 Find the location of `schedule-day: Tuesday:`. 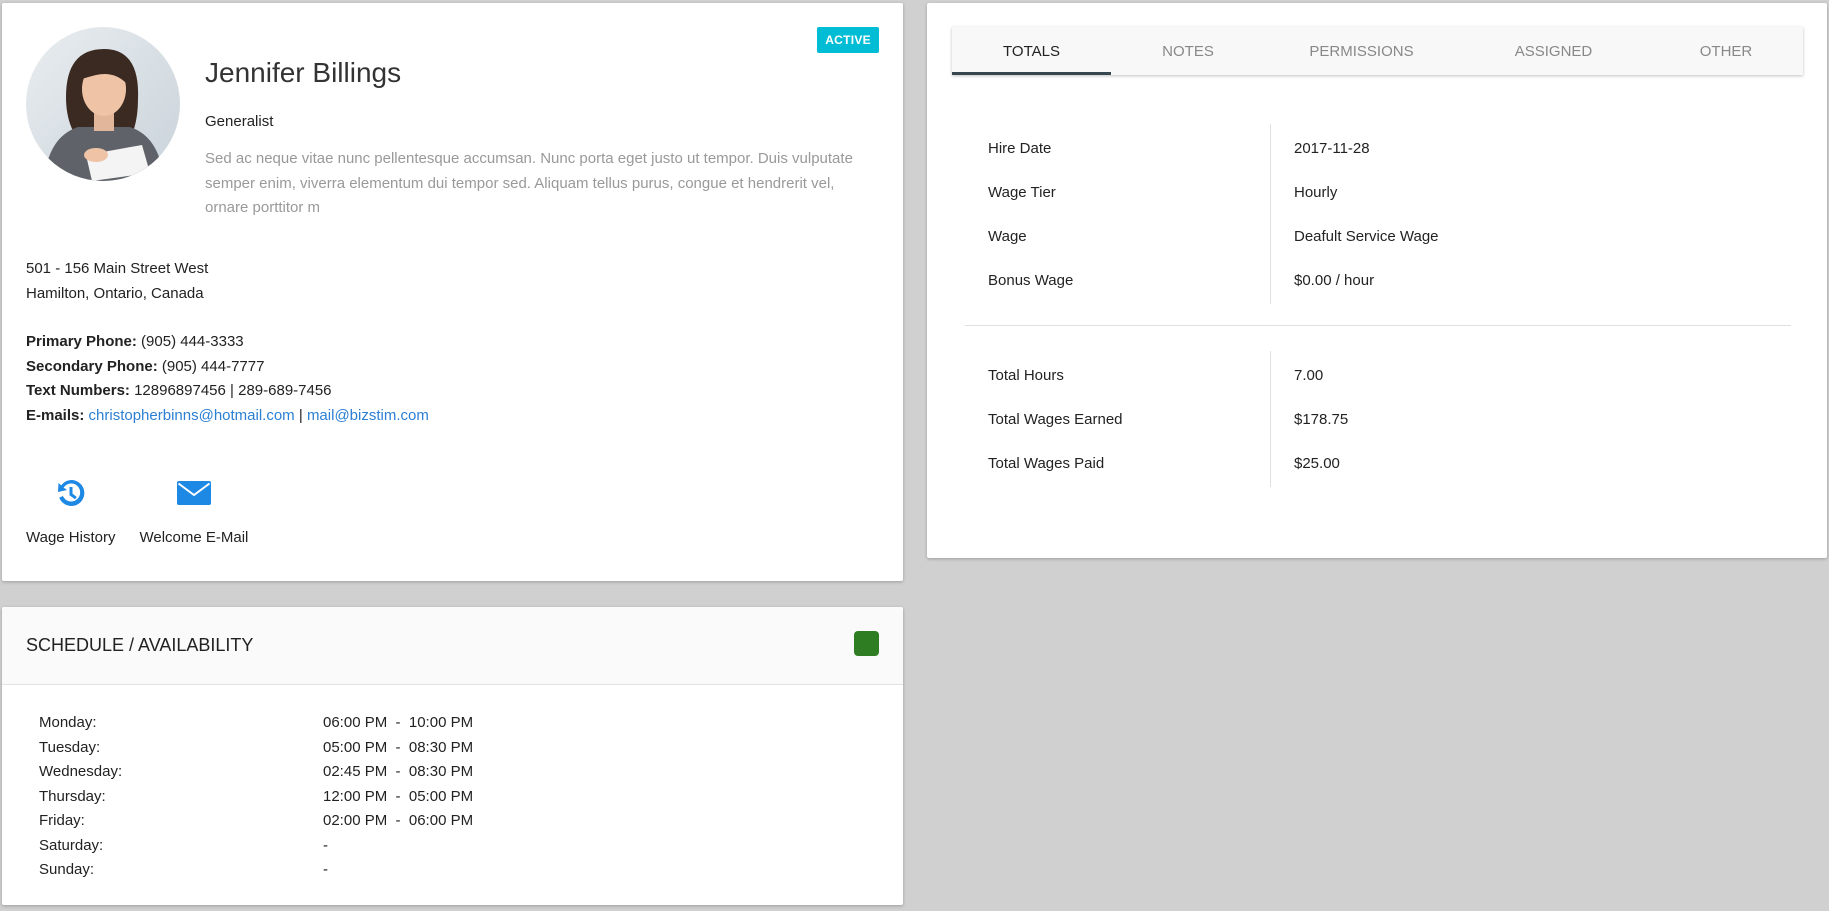

schedule-day: Tuesday: is located at coordinates (70, 747).